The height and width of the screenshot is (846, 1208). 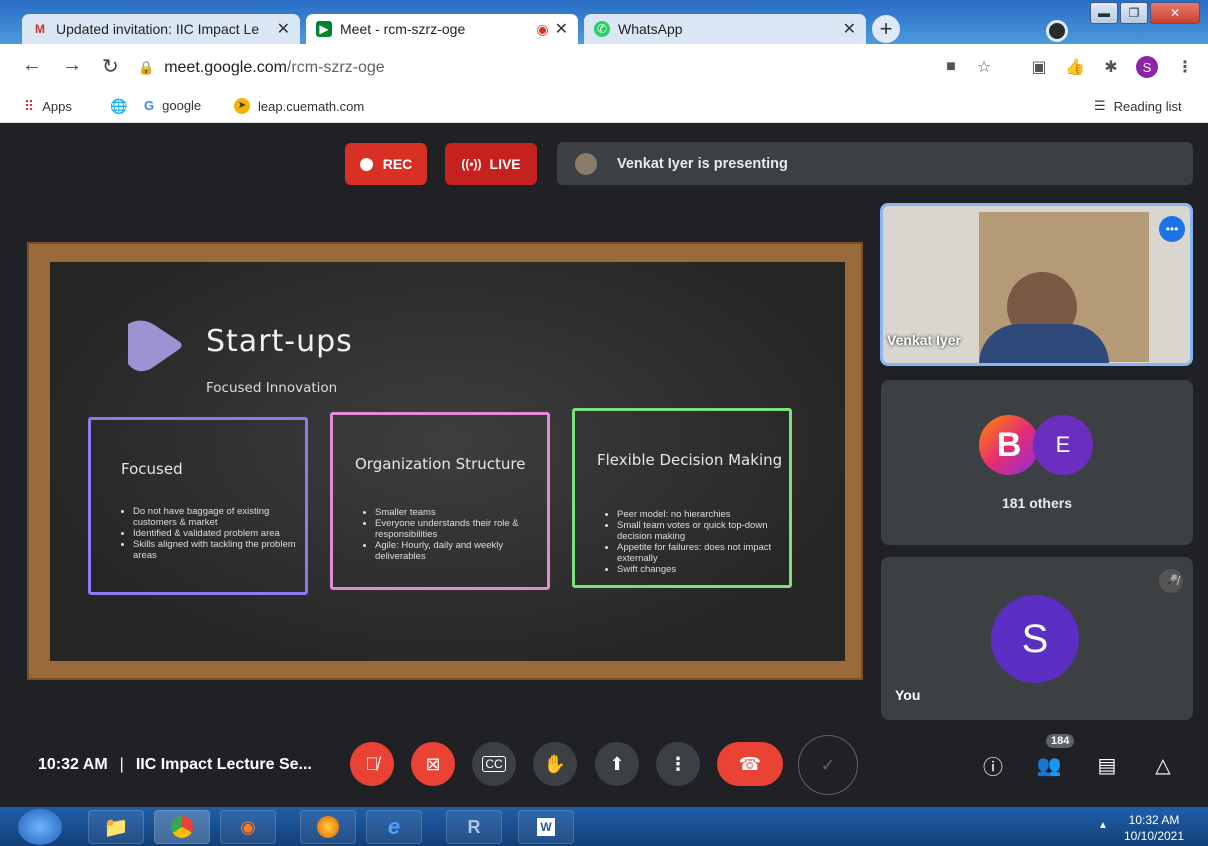 I want to click on activities-button: △, so click(x=1163, y=765).